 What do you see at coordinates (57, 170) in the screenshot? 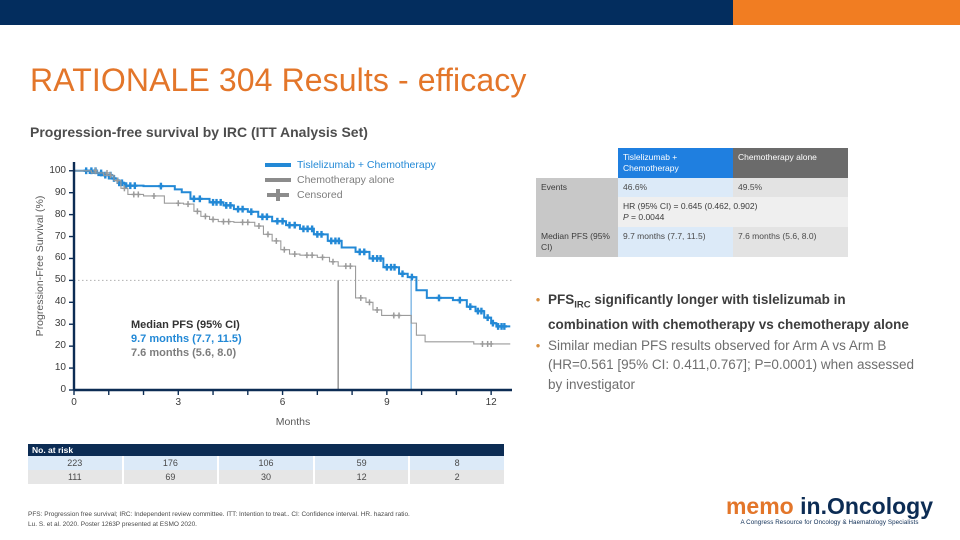
I see `y-tick-label: 100` at bounding box center [57, 170].